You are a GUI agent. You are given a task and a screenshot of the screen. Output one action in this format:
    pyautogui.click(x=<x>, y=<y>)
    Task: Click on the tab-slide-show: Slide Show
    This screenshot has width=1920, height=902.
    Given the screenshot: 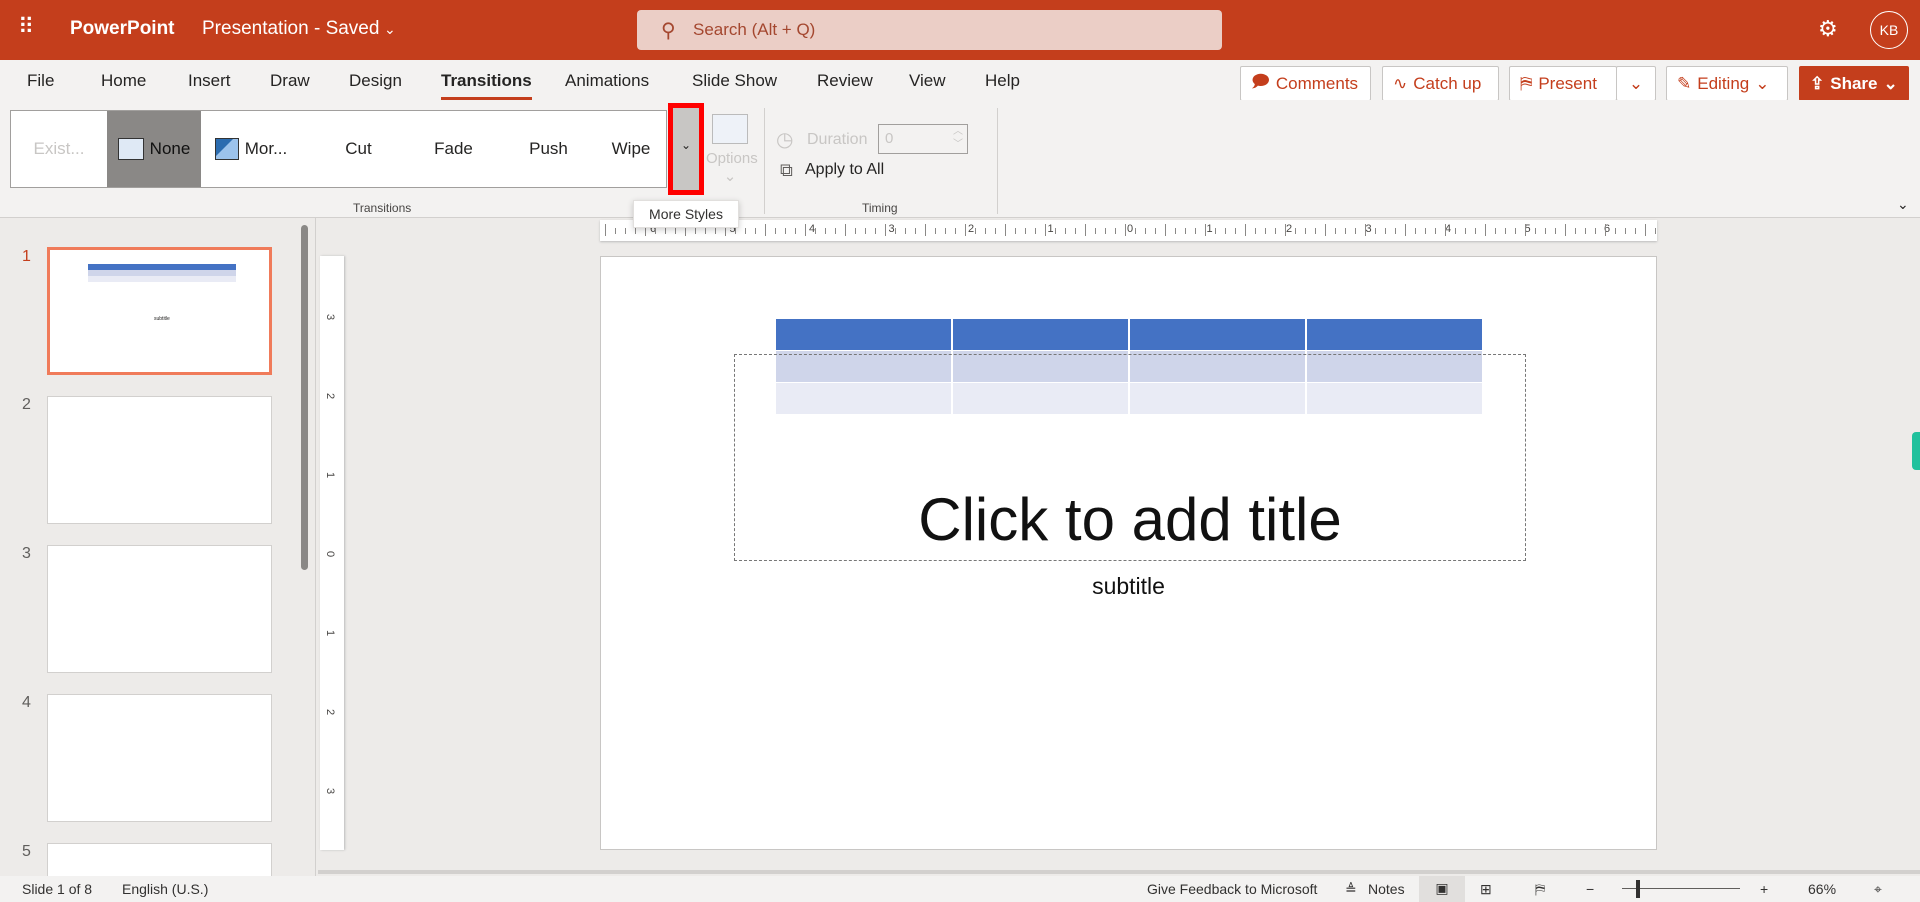 What is the action you would take?
    pyautogui.click(x=734, y=81)
    